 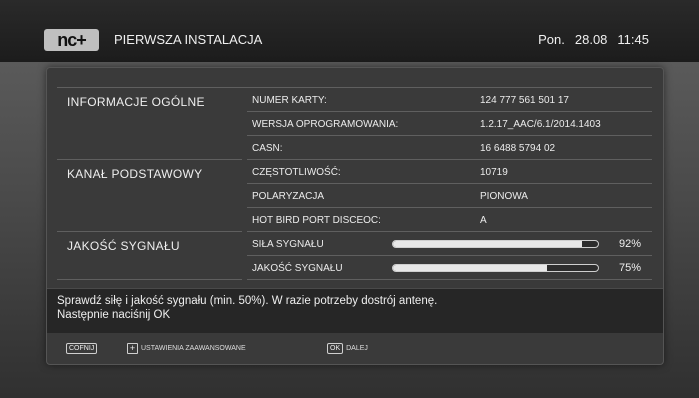 What do you see at coordinates (630, 244) in the screenshot?
I see `signal-strength-percent: 92%` at bounding box center [630, 244].